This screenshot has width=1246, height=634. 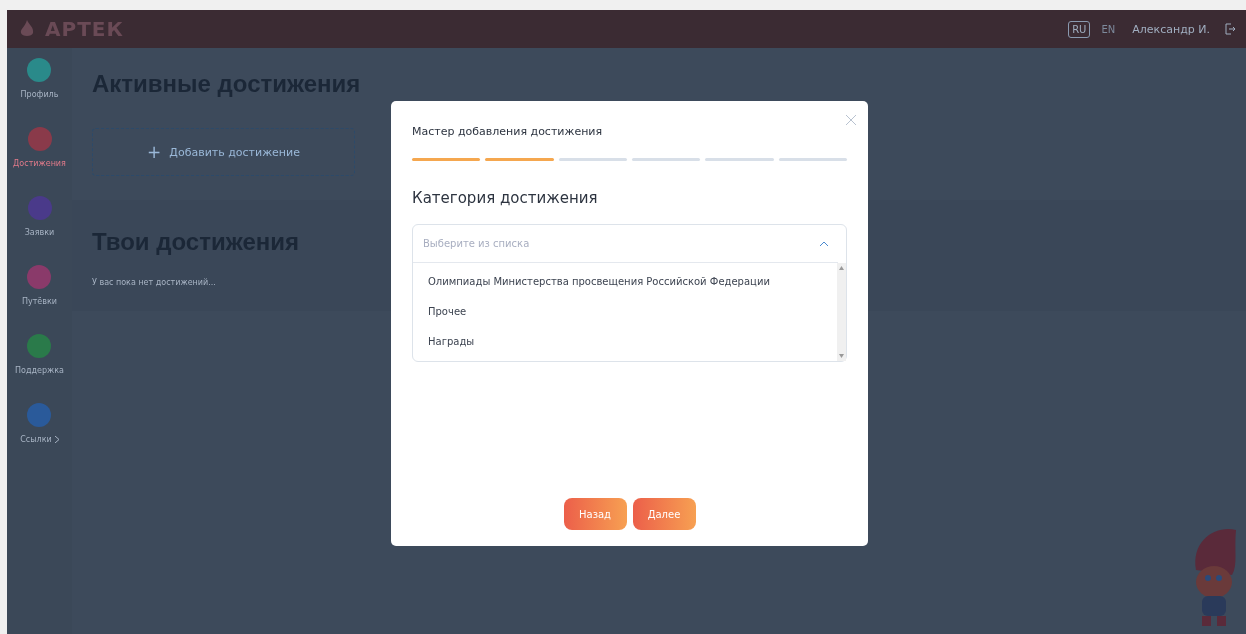 What do you see at coordinates (841, 312) in the screenshot?
I see `scrollbar` at bounding box center [841, 312].